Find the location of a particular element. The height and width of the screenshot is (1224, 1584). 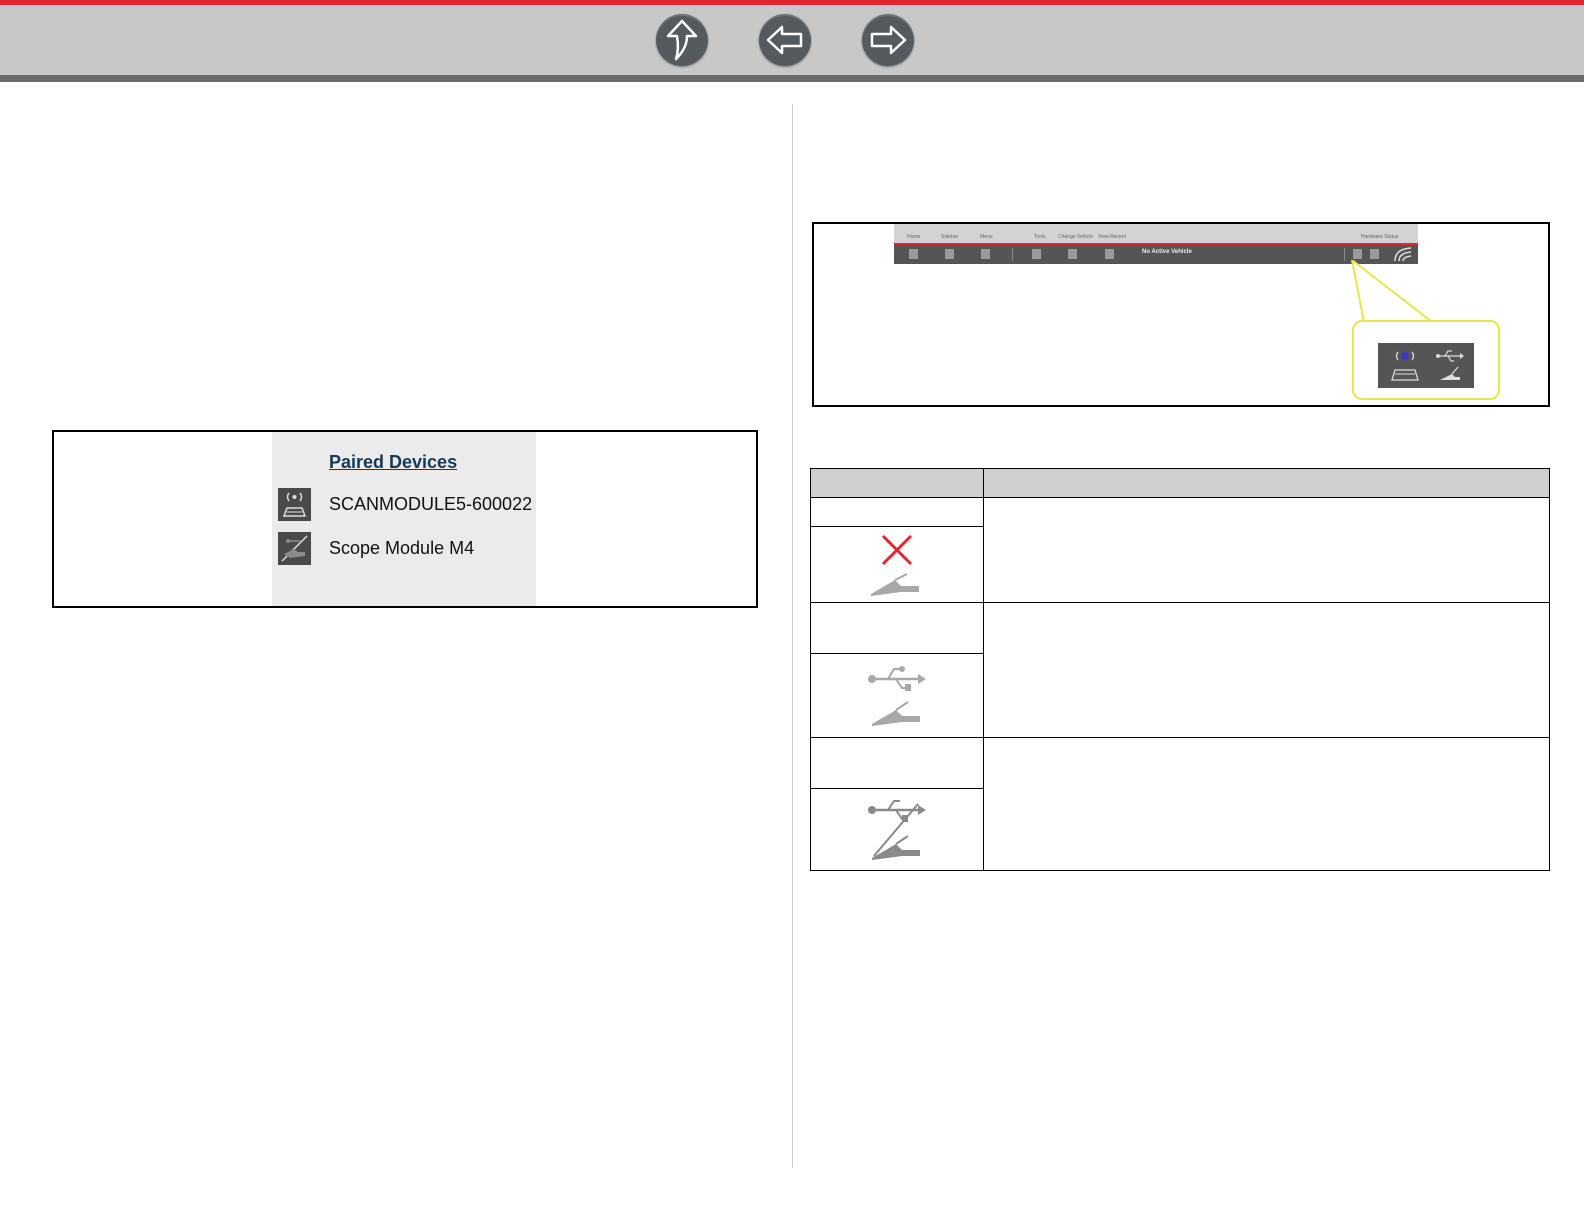

toolbar-tab: Menu is located at coordinates (986, 237).